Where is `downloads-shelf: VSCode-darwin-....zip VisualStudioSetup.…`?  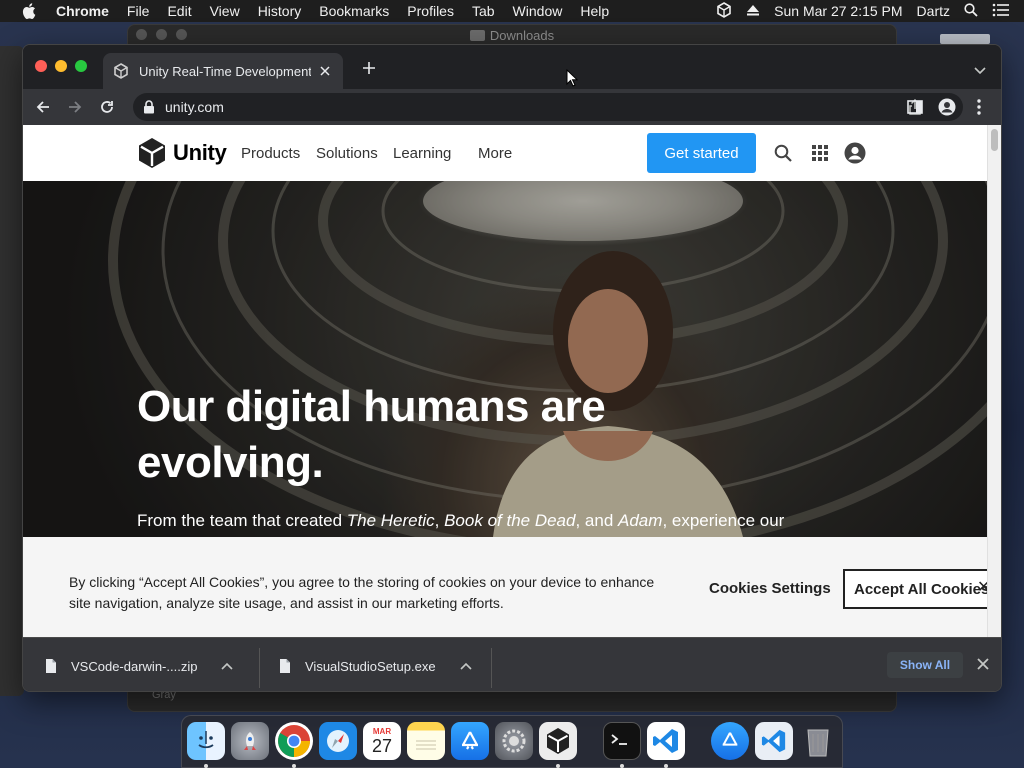
downloads-shelf: VSCode-darwin-....zip VisualStudioSetup.… is located at coordinates (512, 664).